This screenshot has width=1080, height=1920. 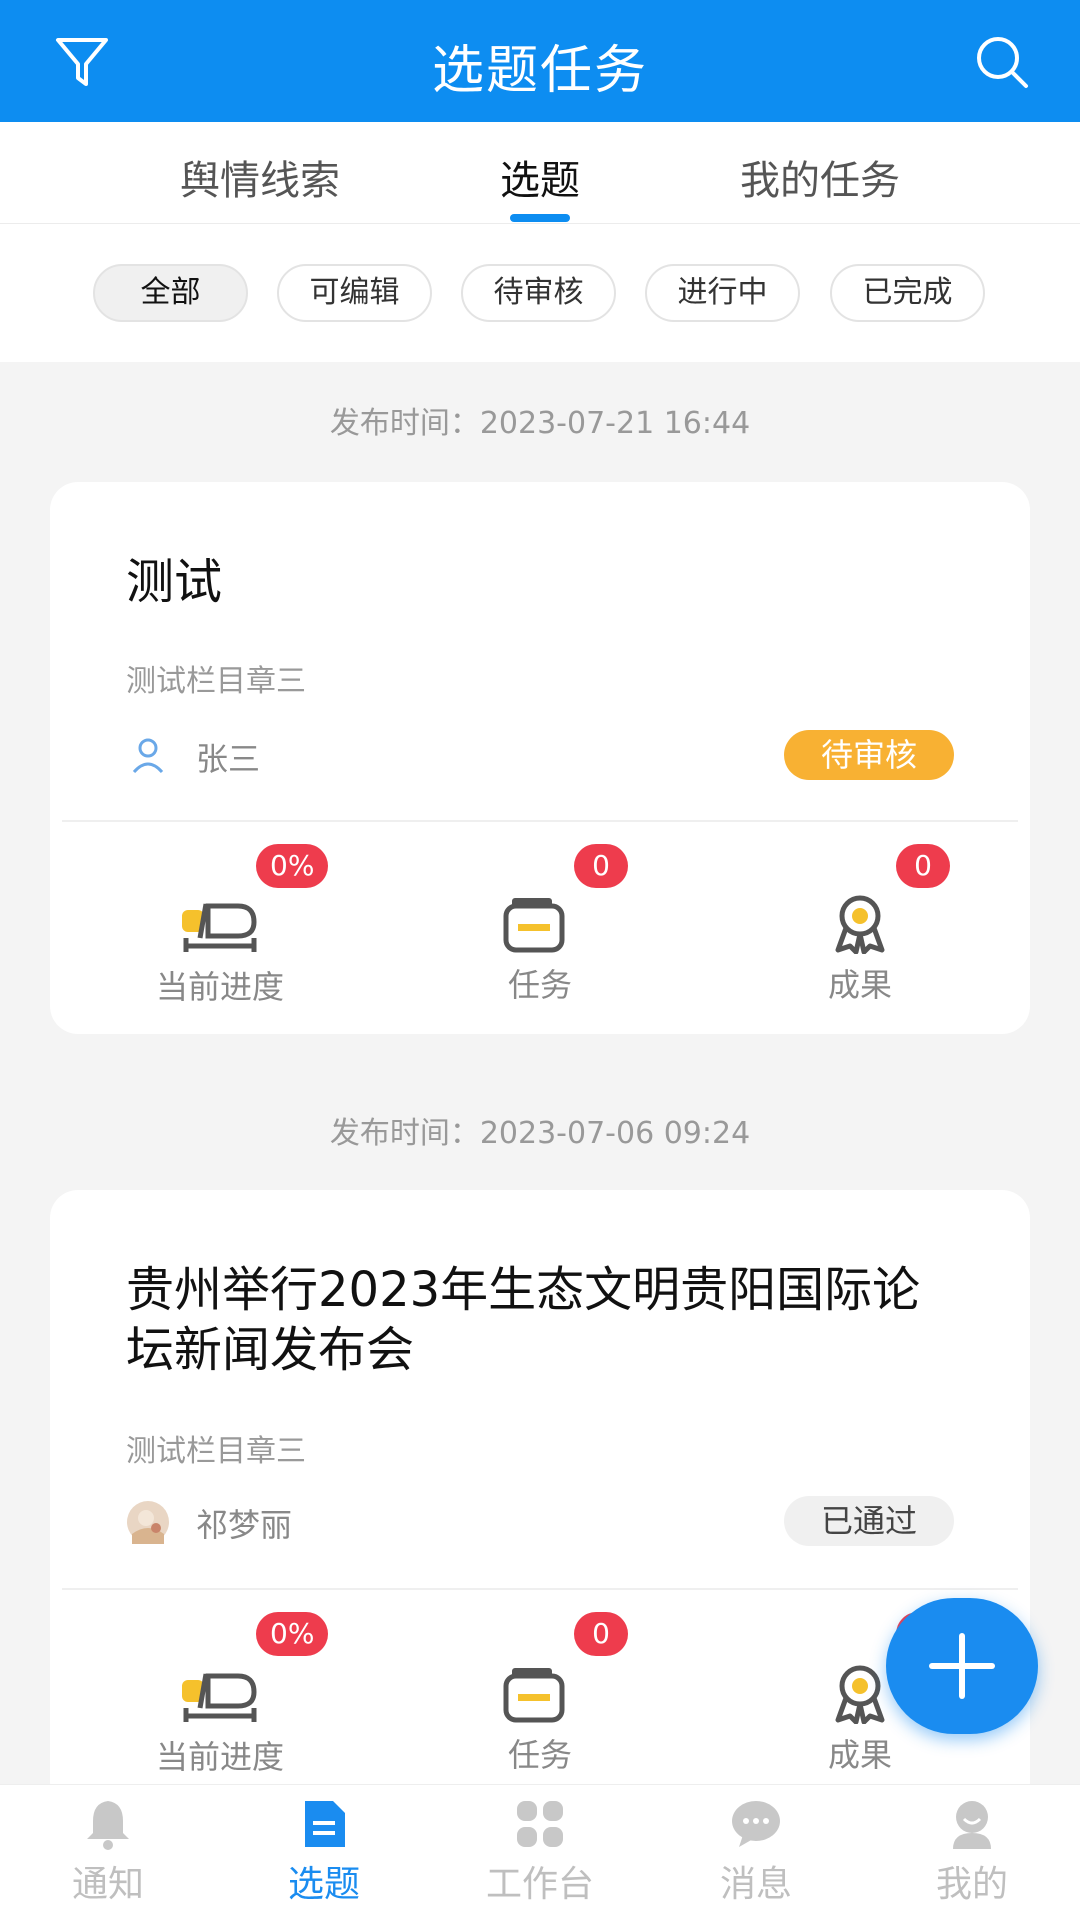 I want to click on status-badge: 待审核, so click(x=869, y=755).